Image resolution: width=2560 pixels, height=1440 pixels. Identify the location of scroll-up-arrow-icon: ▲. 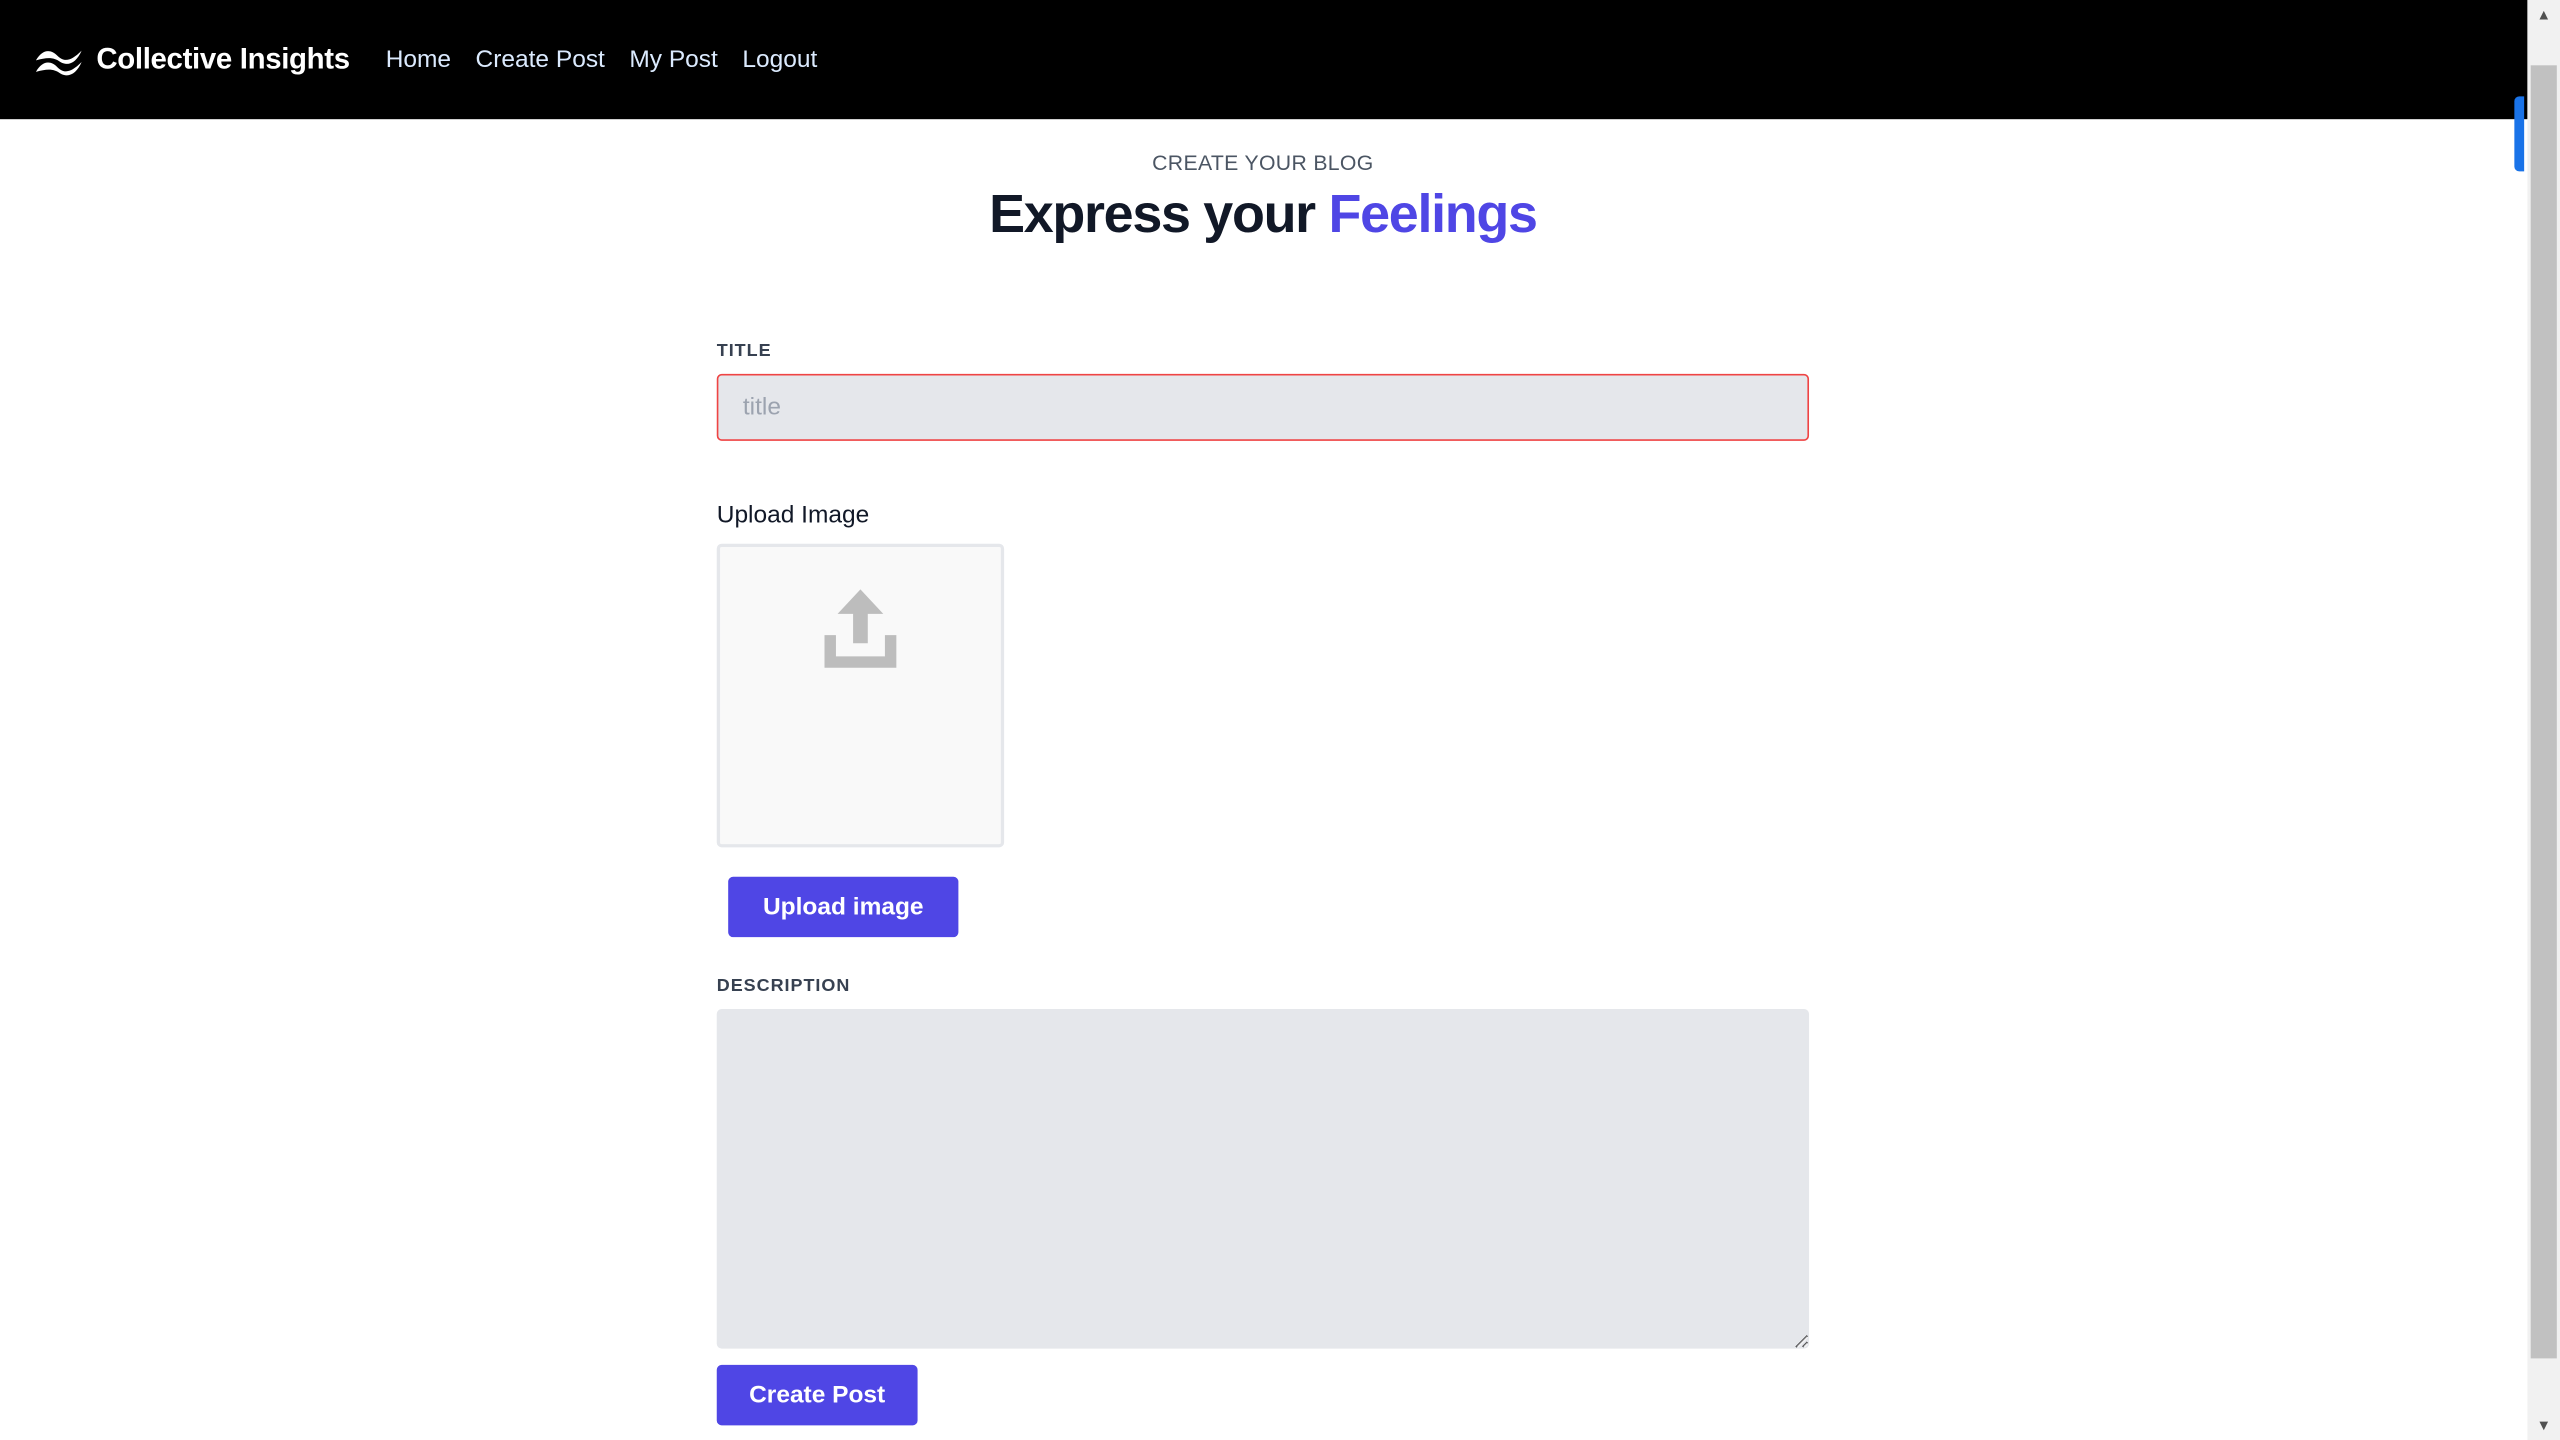
(2543, 14).